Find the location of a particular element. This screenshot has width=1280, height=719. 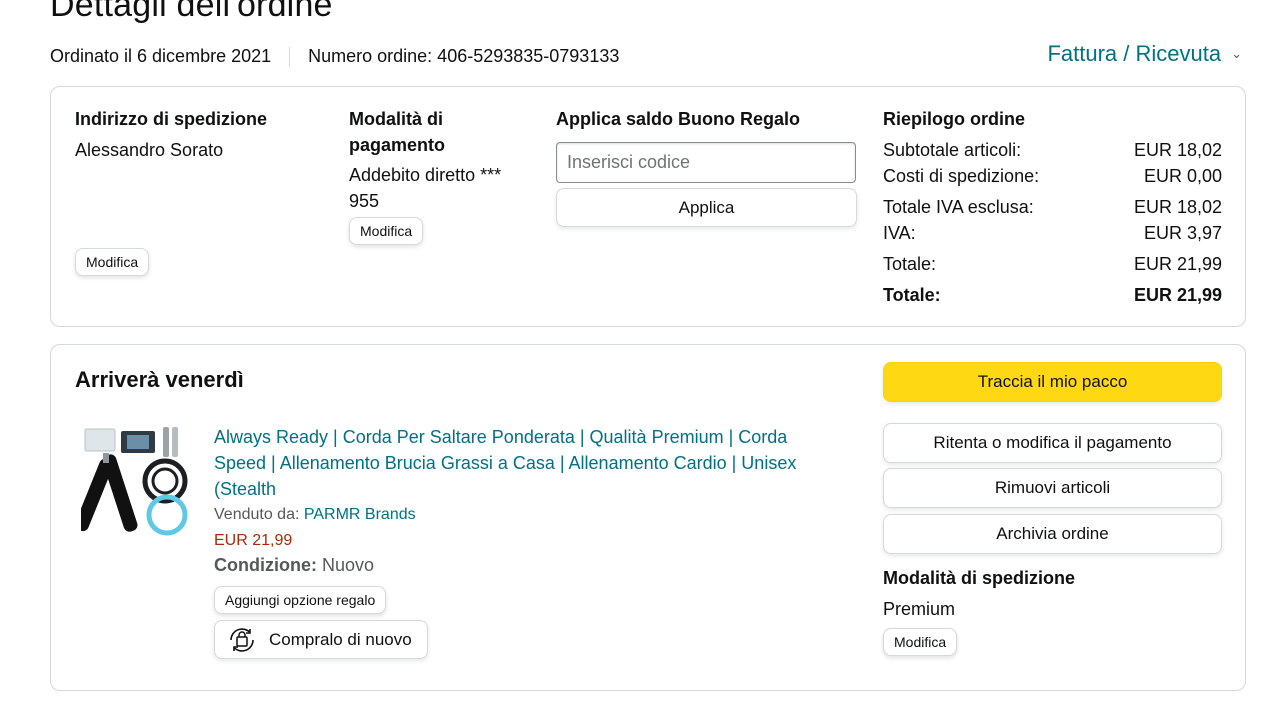

track-package-button: Traccia il mio pacco is located at coordinates (1052, 382).